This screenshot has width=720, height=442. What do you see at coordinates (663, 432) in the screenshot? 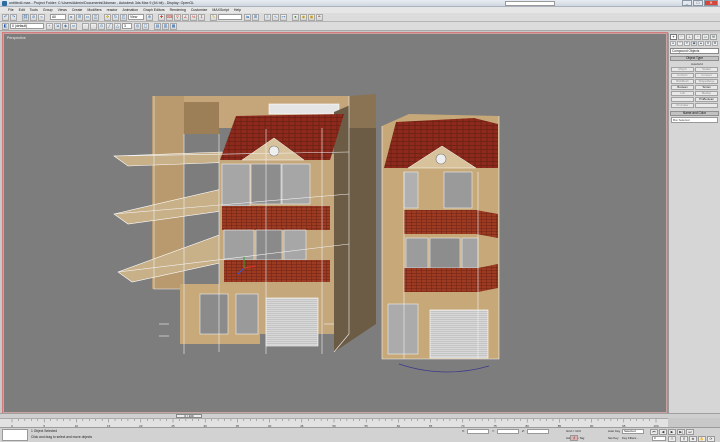
I see `prev-frame-icon: ◀` at bounding box center [663, 432].